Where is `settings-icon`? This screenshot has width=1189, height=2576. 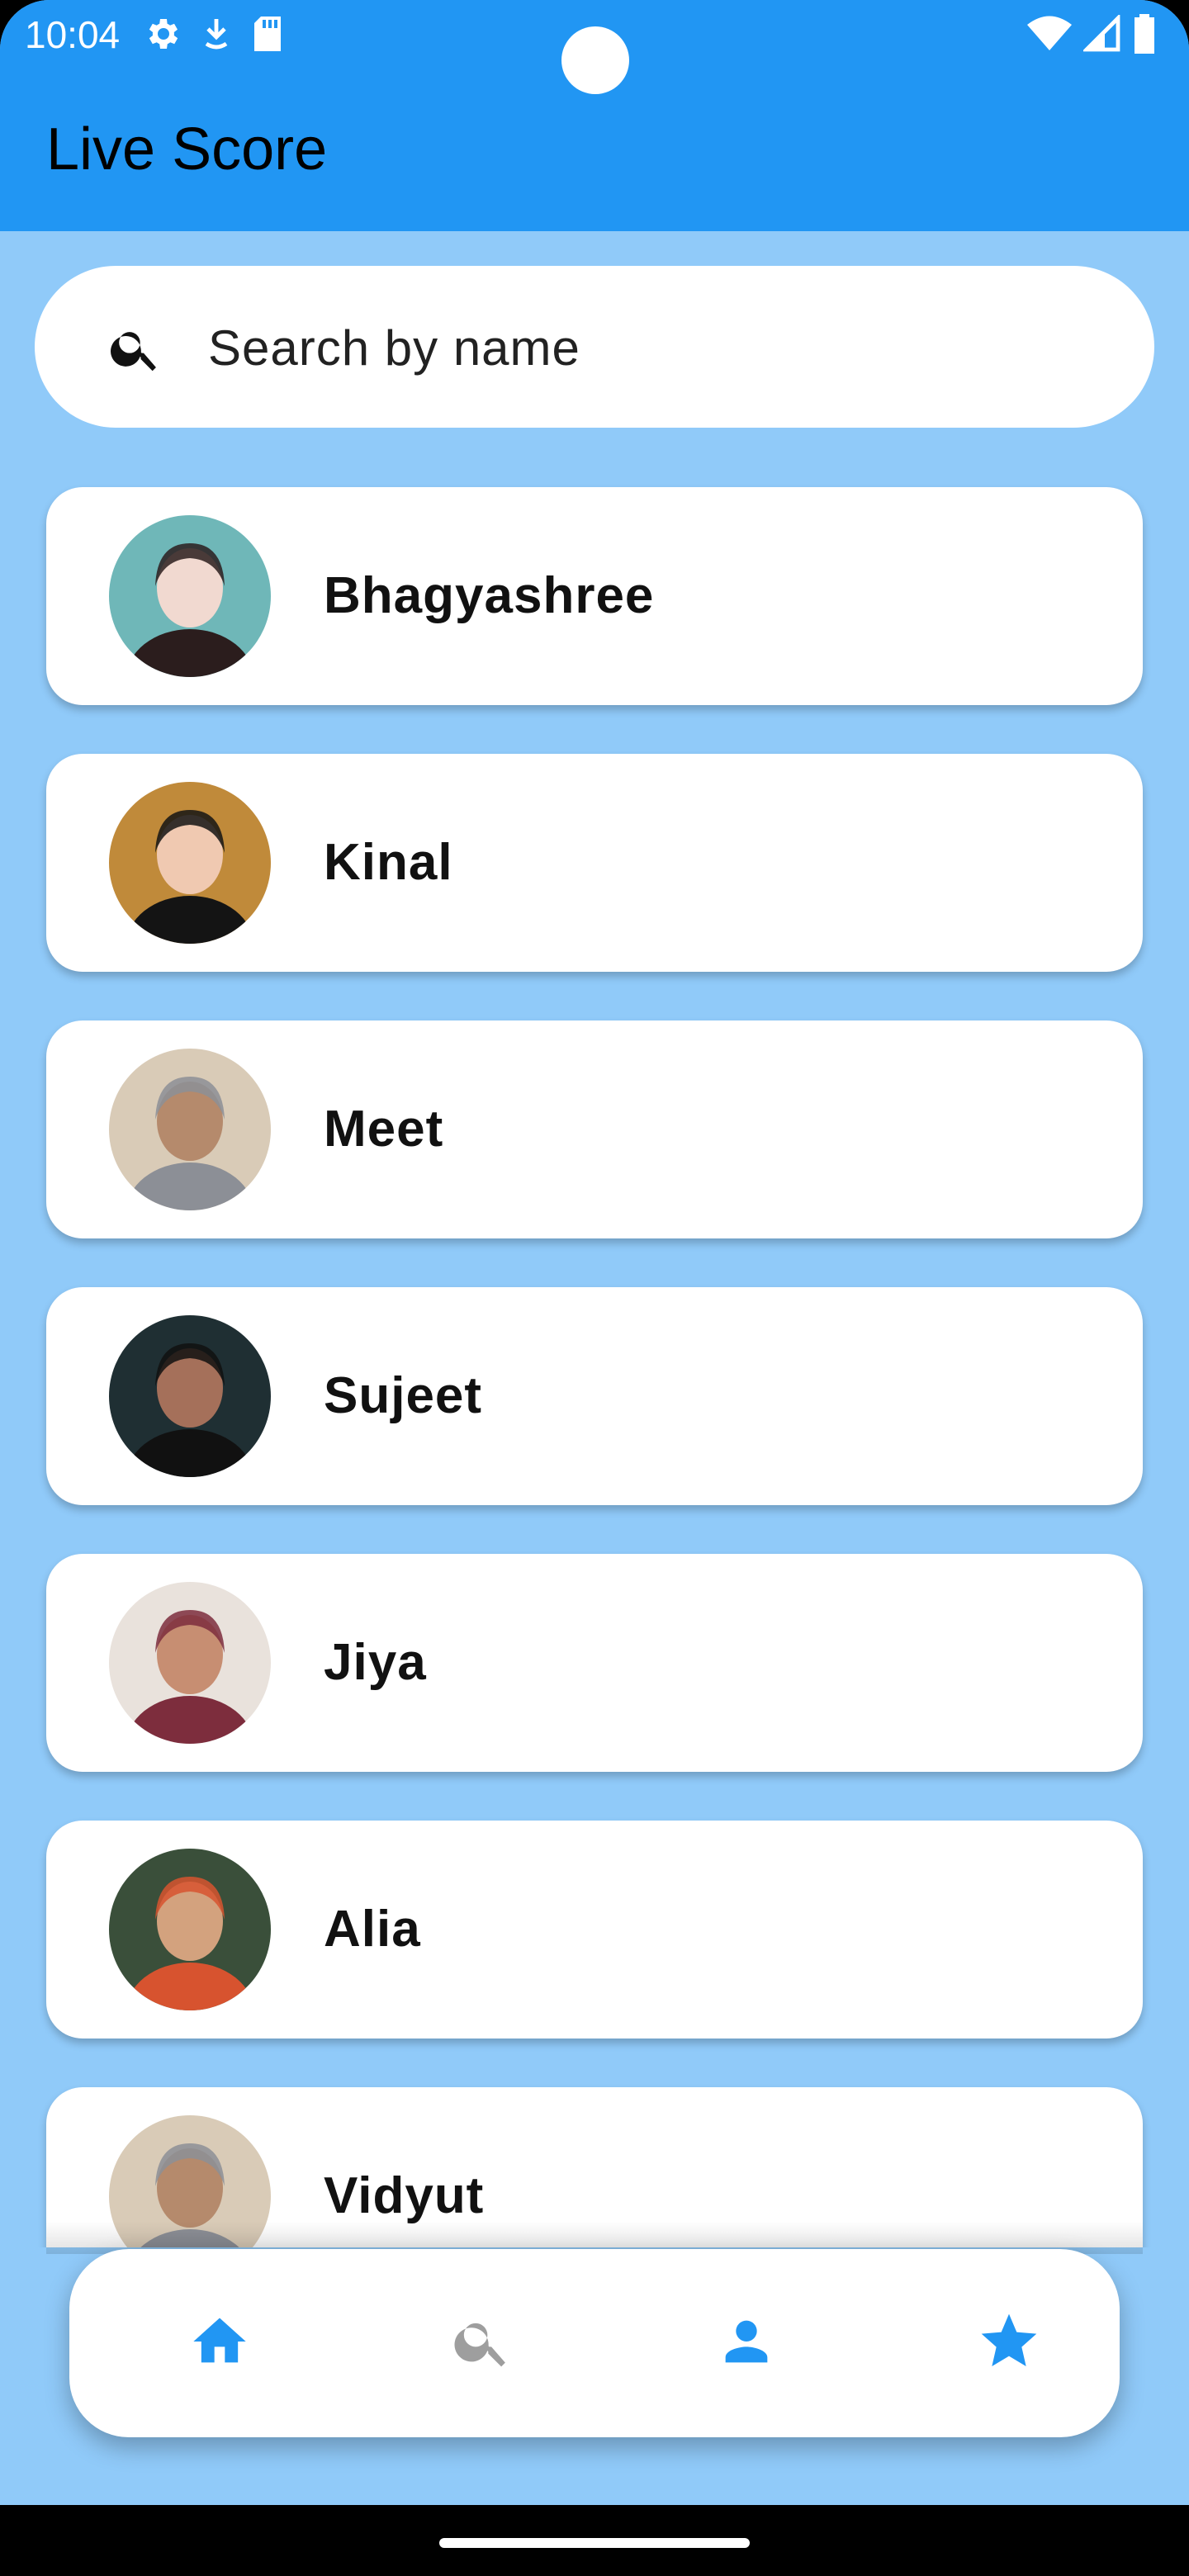 settings-icon is located at coordinates (162, 36).